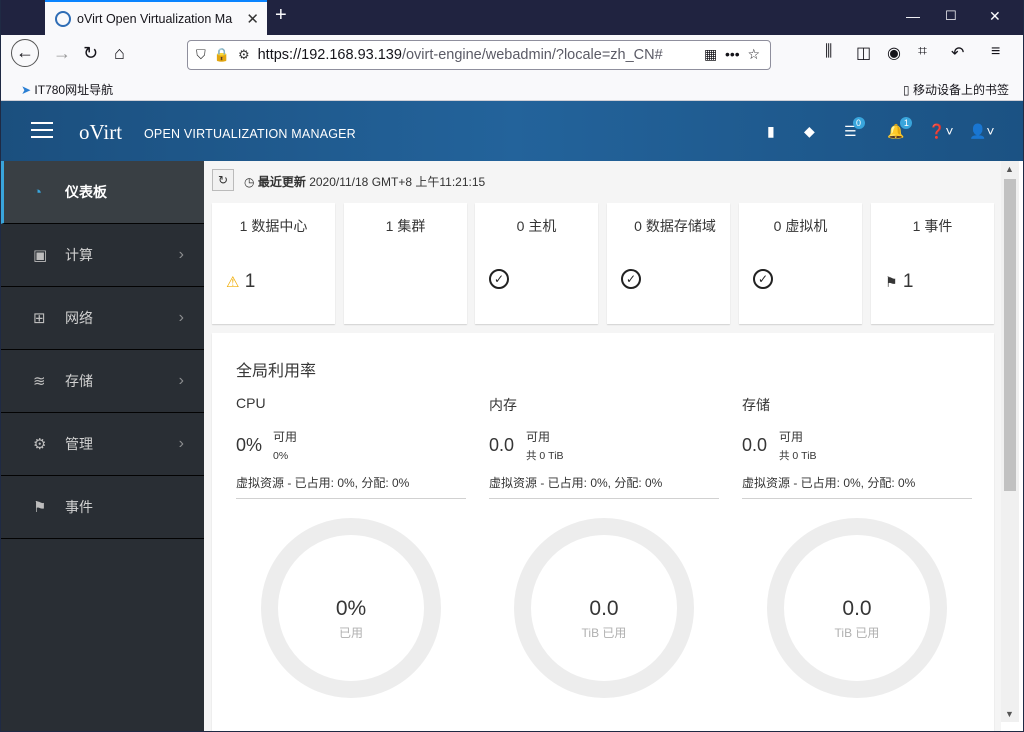 This screenshot has width=1024, height=732. What do you see at coordinates (276, 371) in the screenshot?
I see `utilization-title: 全局利用率` at bounding box center [276, 371].